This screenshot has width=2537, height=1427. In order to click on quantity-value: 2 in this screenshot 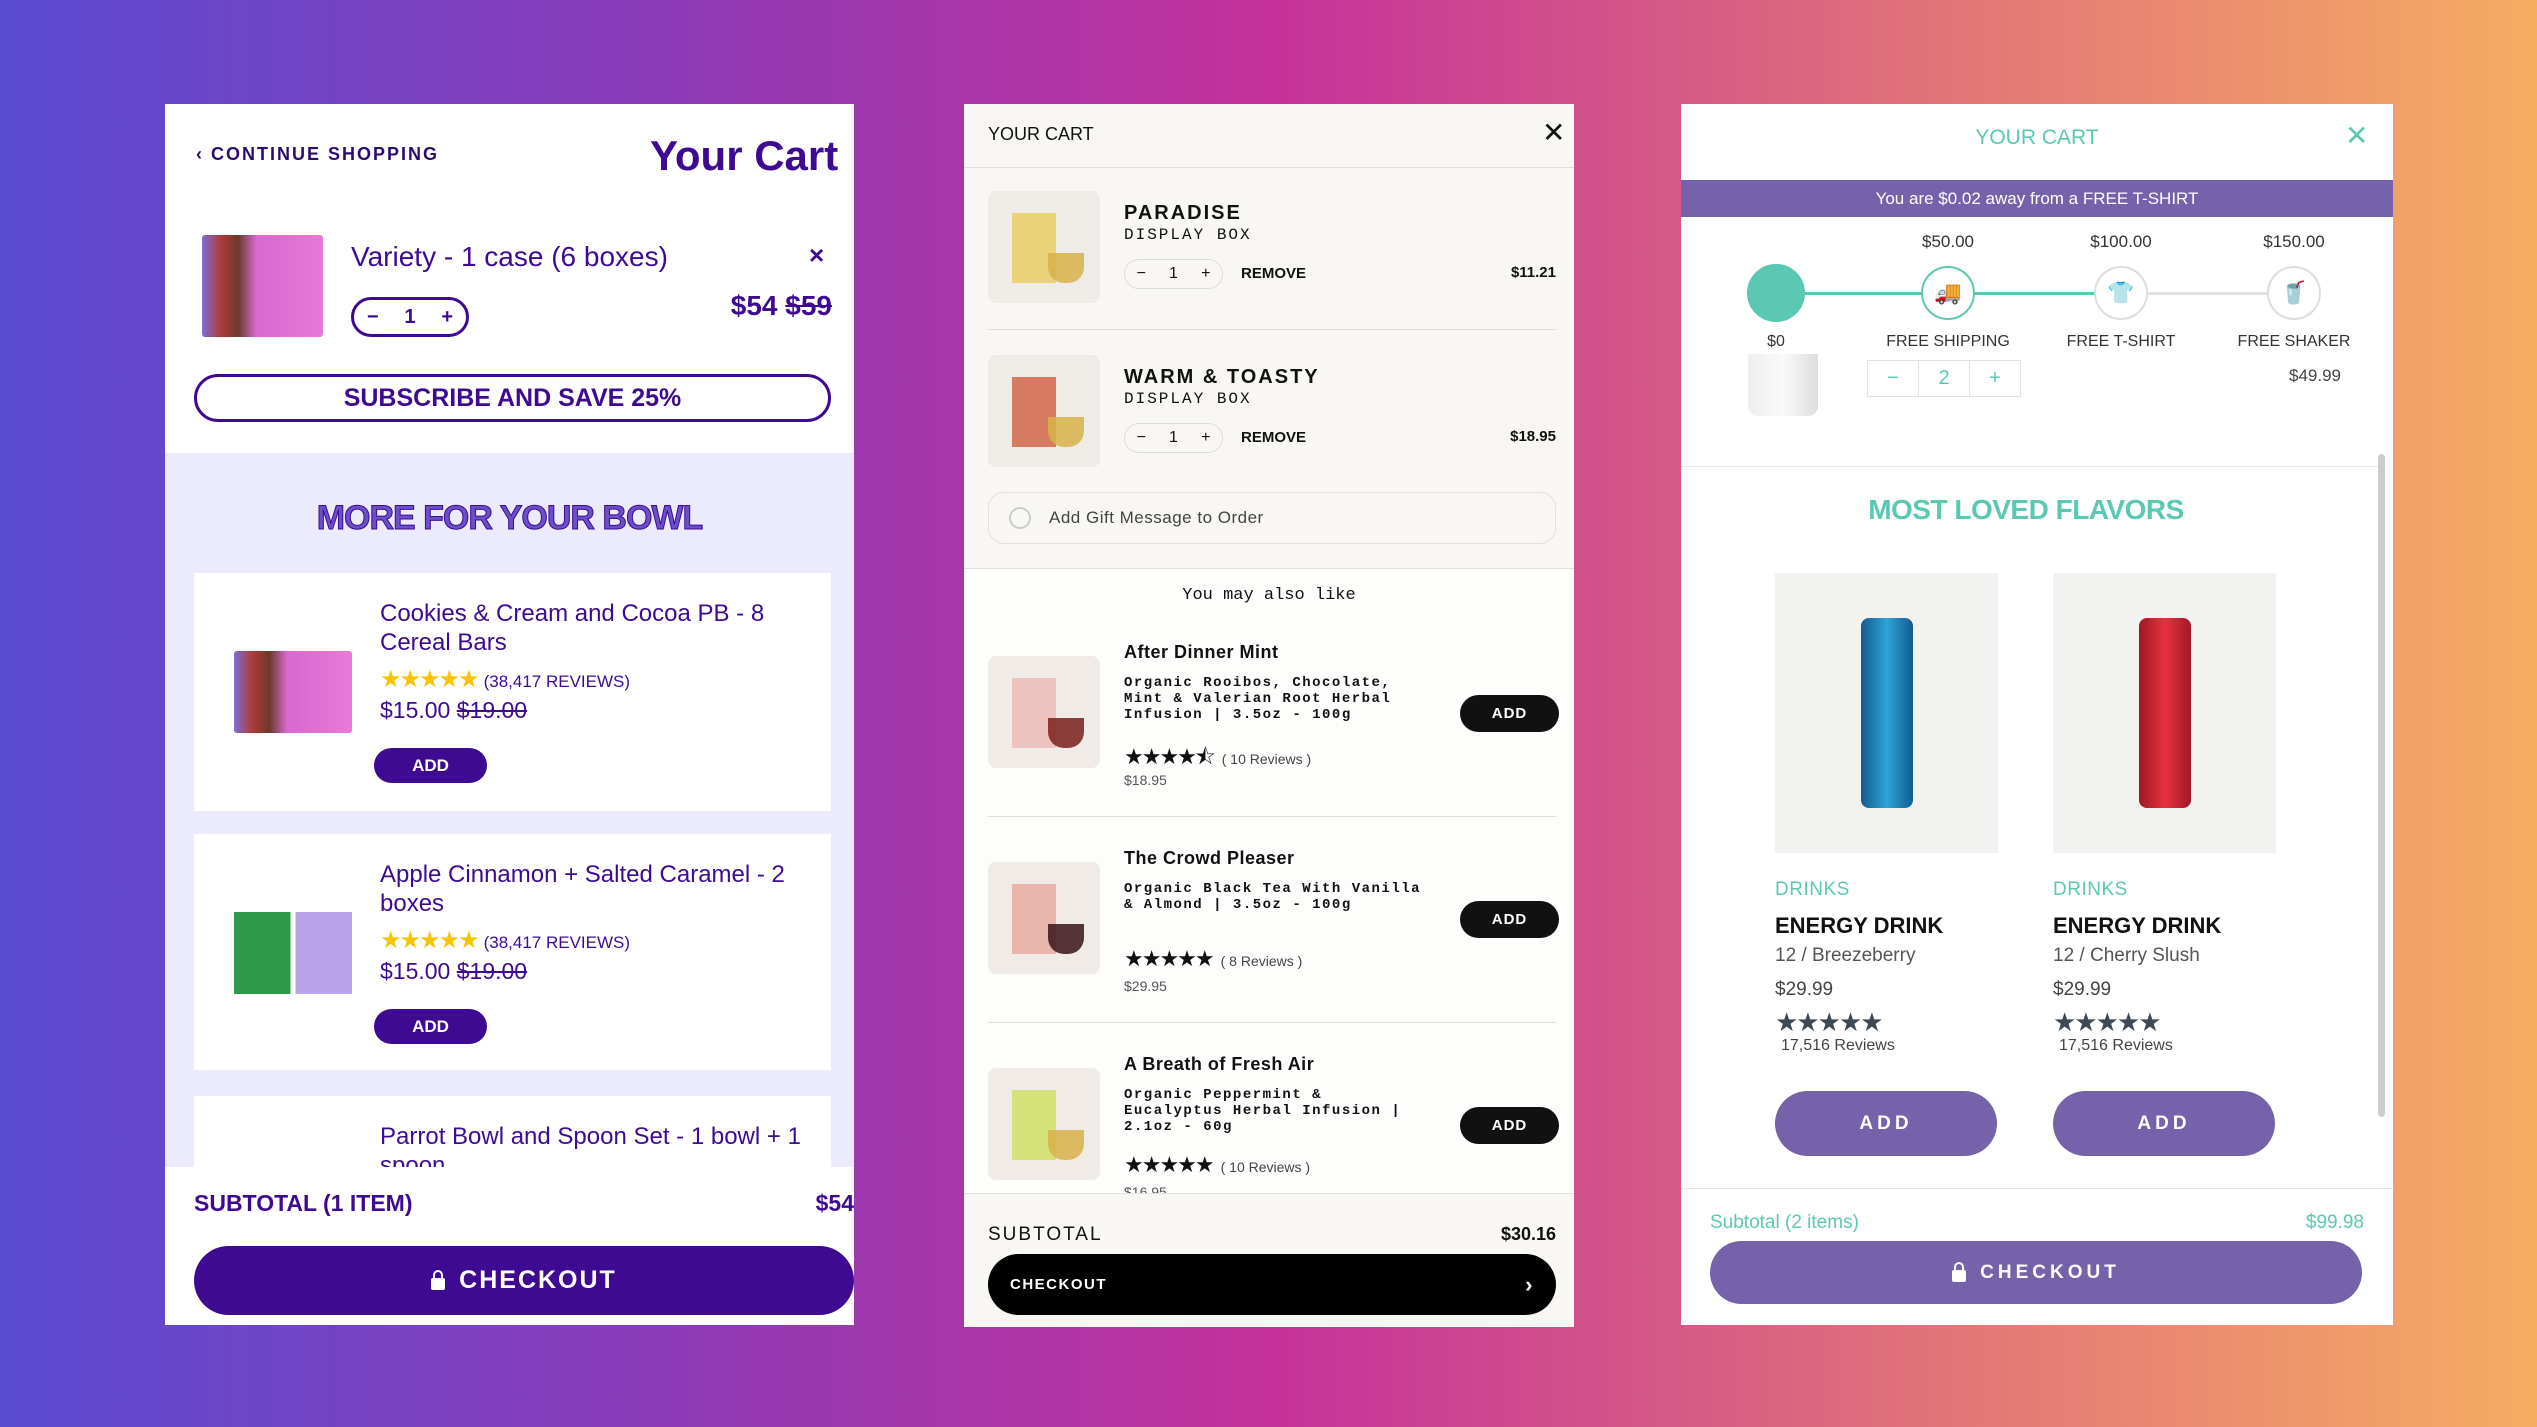, I will do `click(1944, 378)`.